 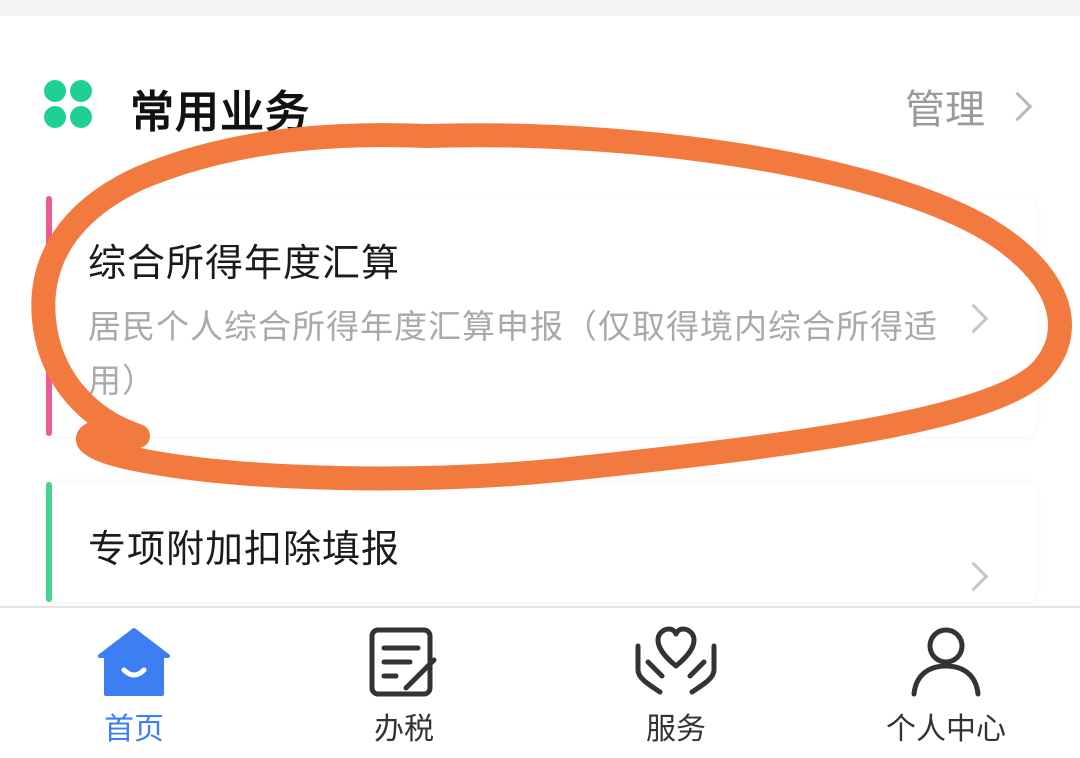 I want to click on card-title: 综合所得年度汇算, so click(x=244, y=263).